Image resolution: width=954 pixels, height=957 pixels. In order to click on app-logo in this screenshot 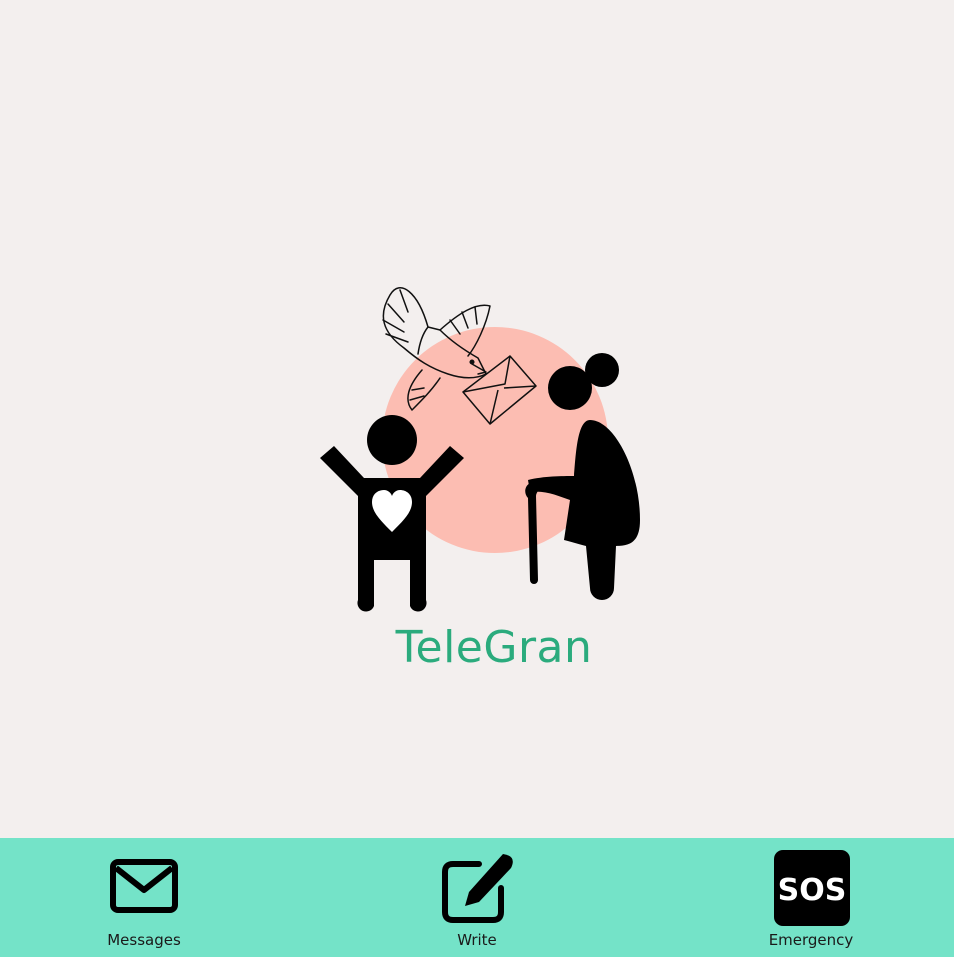, I will do `click(480, 450)`.